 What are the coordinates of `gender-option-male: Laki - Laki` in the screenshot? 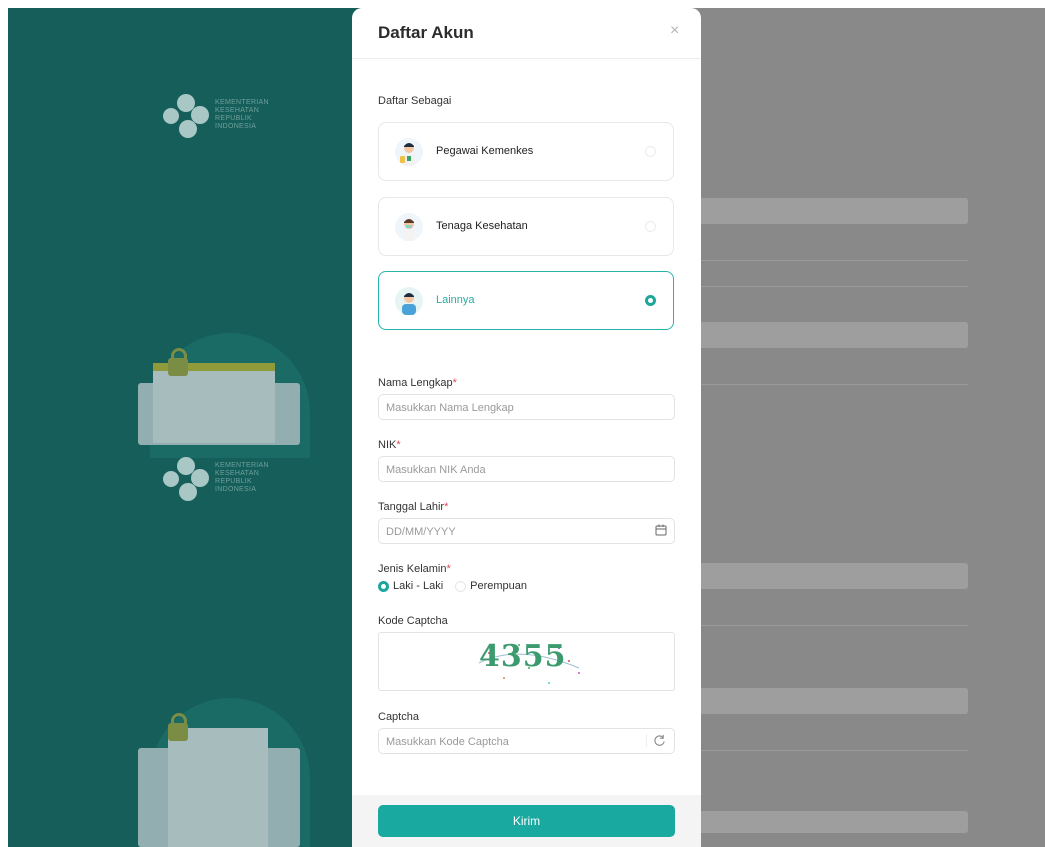 It's located at (418, 586).